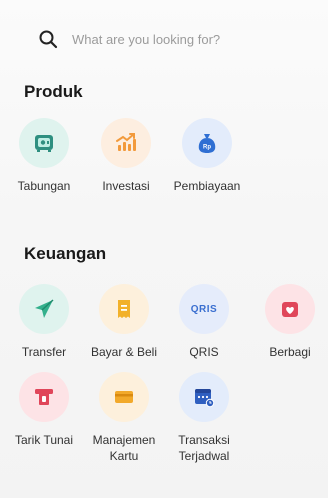 The height and width of the screenshot is (498, 328). What do you see at coordinates (65, 253) in the screenshot?
I see `section-title-keuangan: Keuangan` at bounding box center [65, 253].